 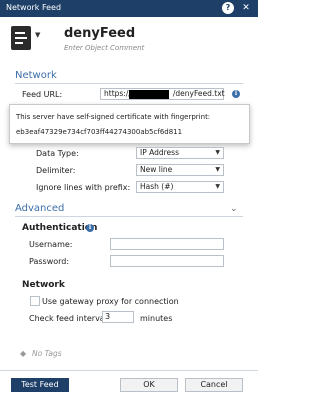 I want to click on feed-url-label: Feed URL:, so click(x=42, y=94).